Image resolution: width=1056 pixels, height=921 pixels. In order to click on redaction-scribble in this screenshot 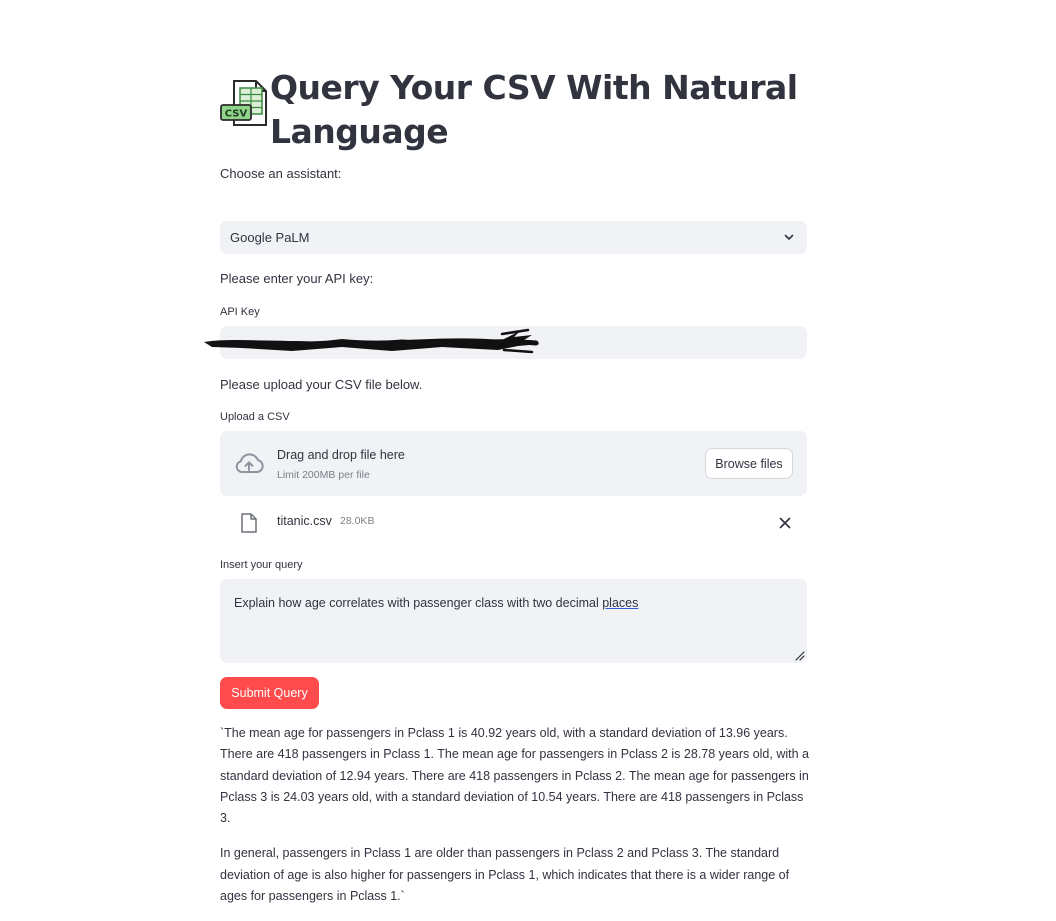, I will do `click(372, 341)`.